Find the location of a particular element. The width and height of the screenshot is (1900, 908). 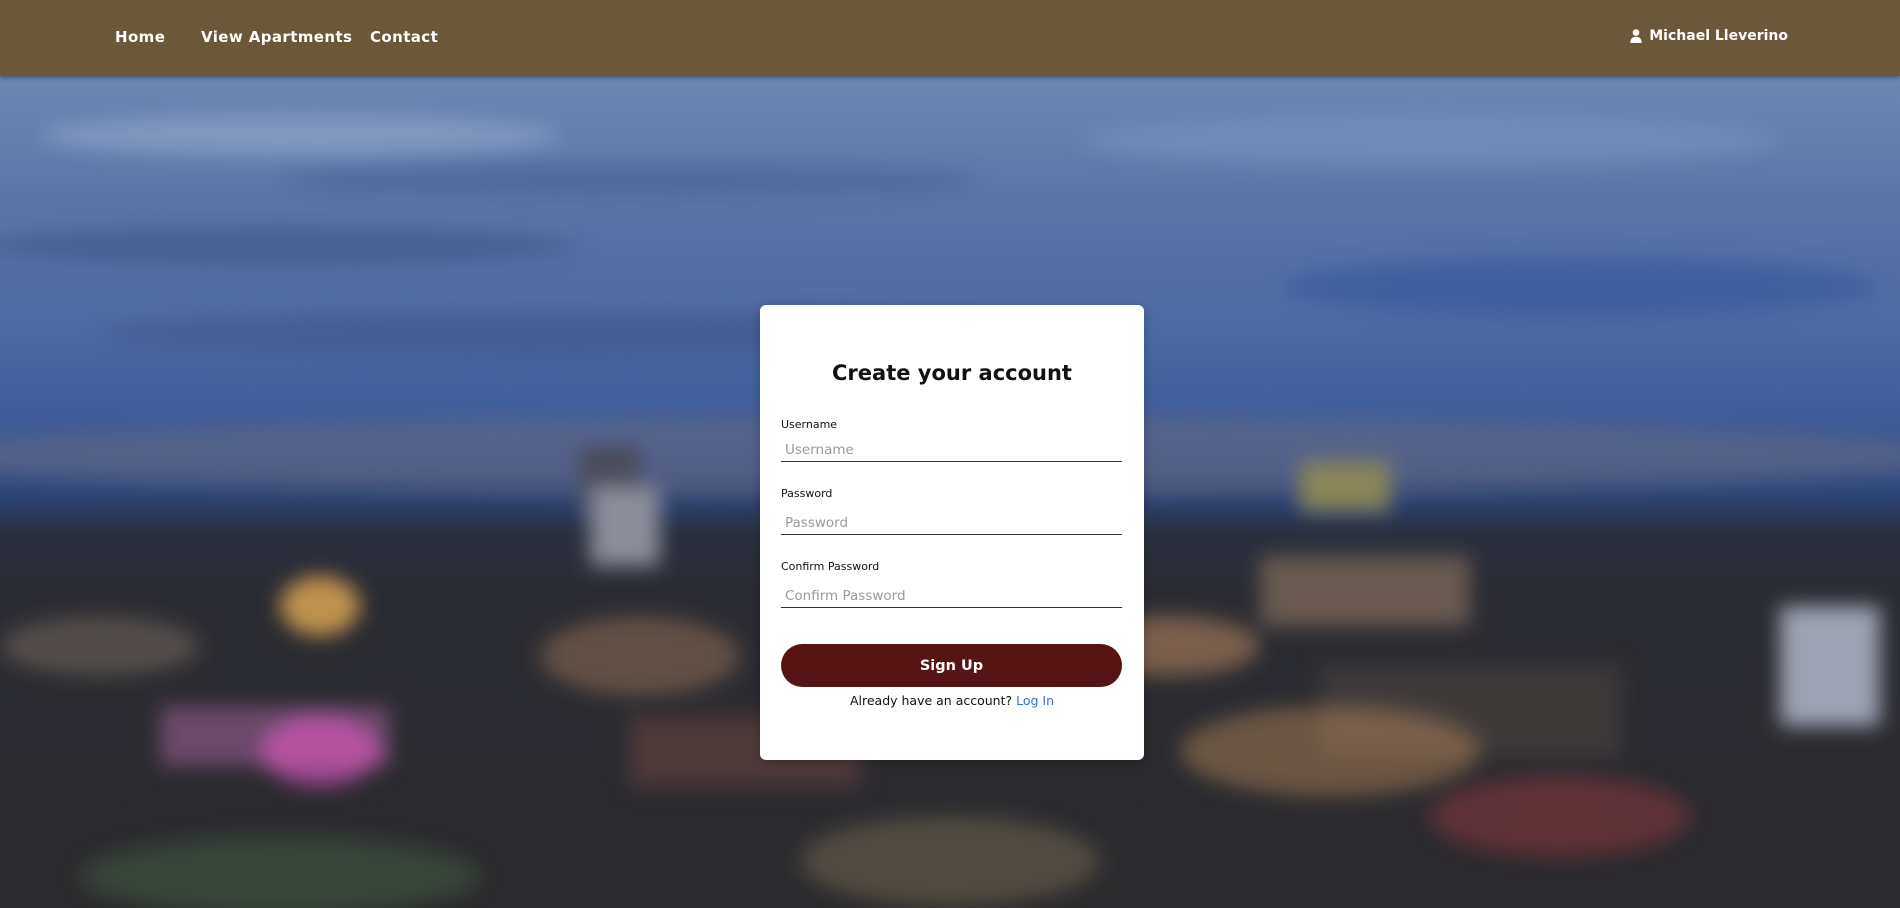

confirm-password-input is located at coordinates (951, 596).